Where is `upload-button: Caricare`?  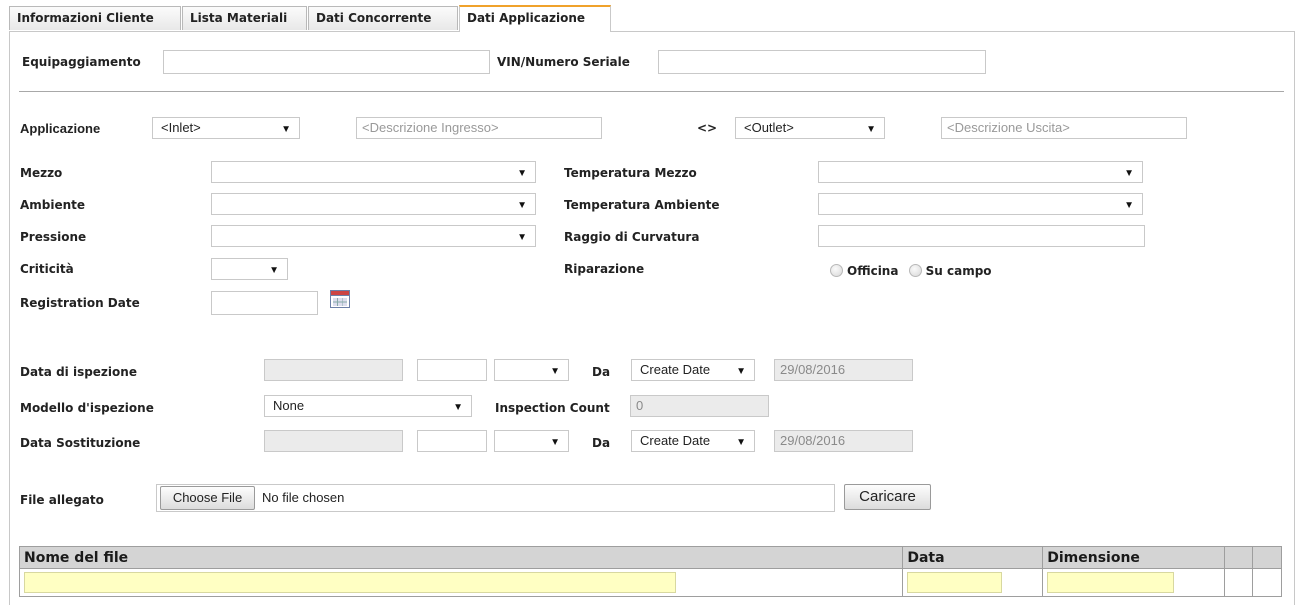 upload-button: Caricare is located at coordinates (887, 497).